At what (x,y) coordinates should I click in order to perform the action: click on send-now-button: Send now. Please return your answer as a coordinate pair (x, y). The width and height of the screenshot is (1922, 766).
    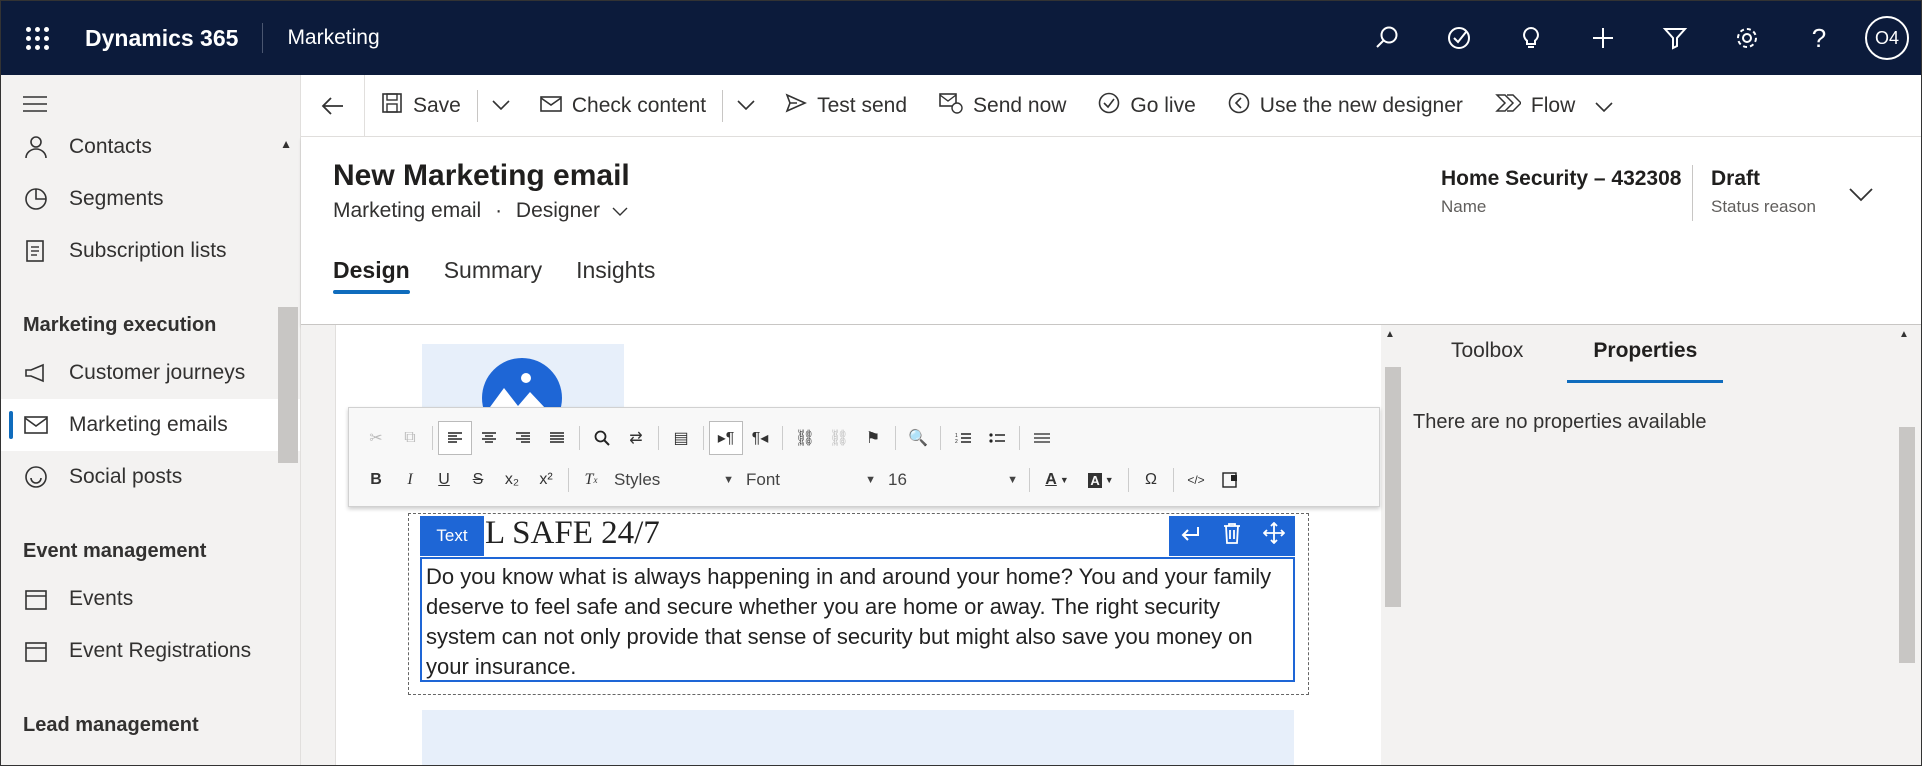
    Looking at the image, I should click on (1002, 106).